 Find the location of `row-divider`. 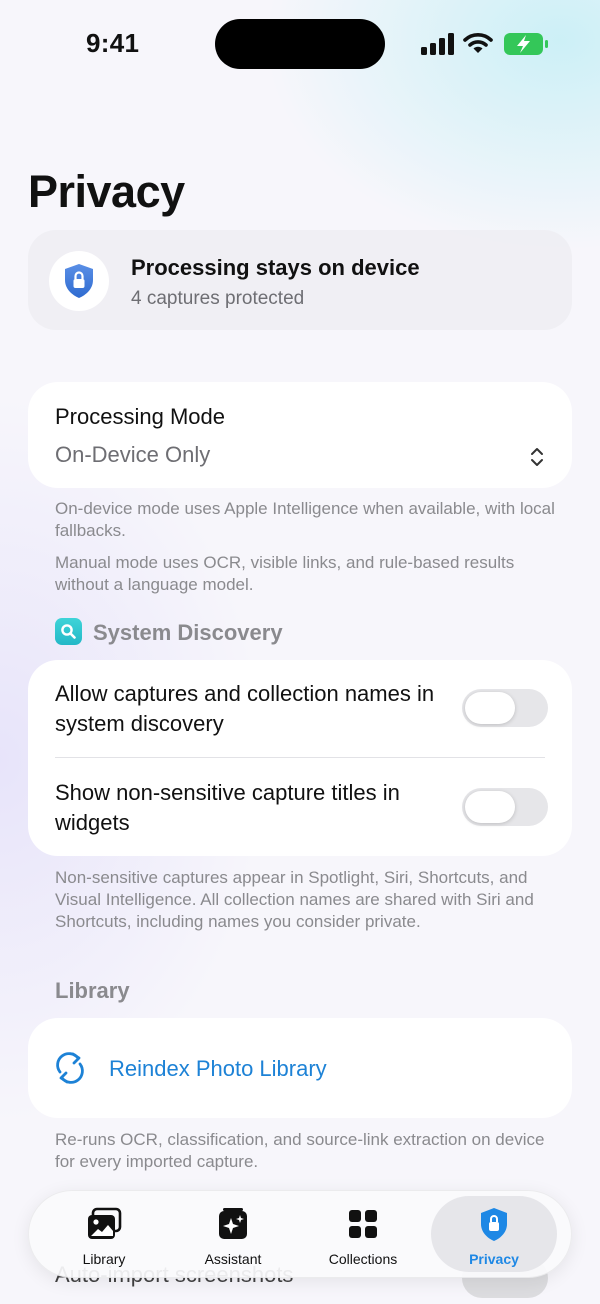

row-divider is located at coordinates (300, 757).